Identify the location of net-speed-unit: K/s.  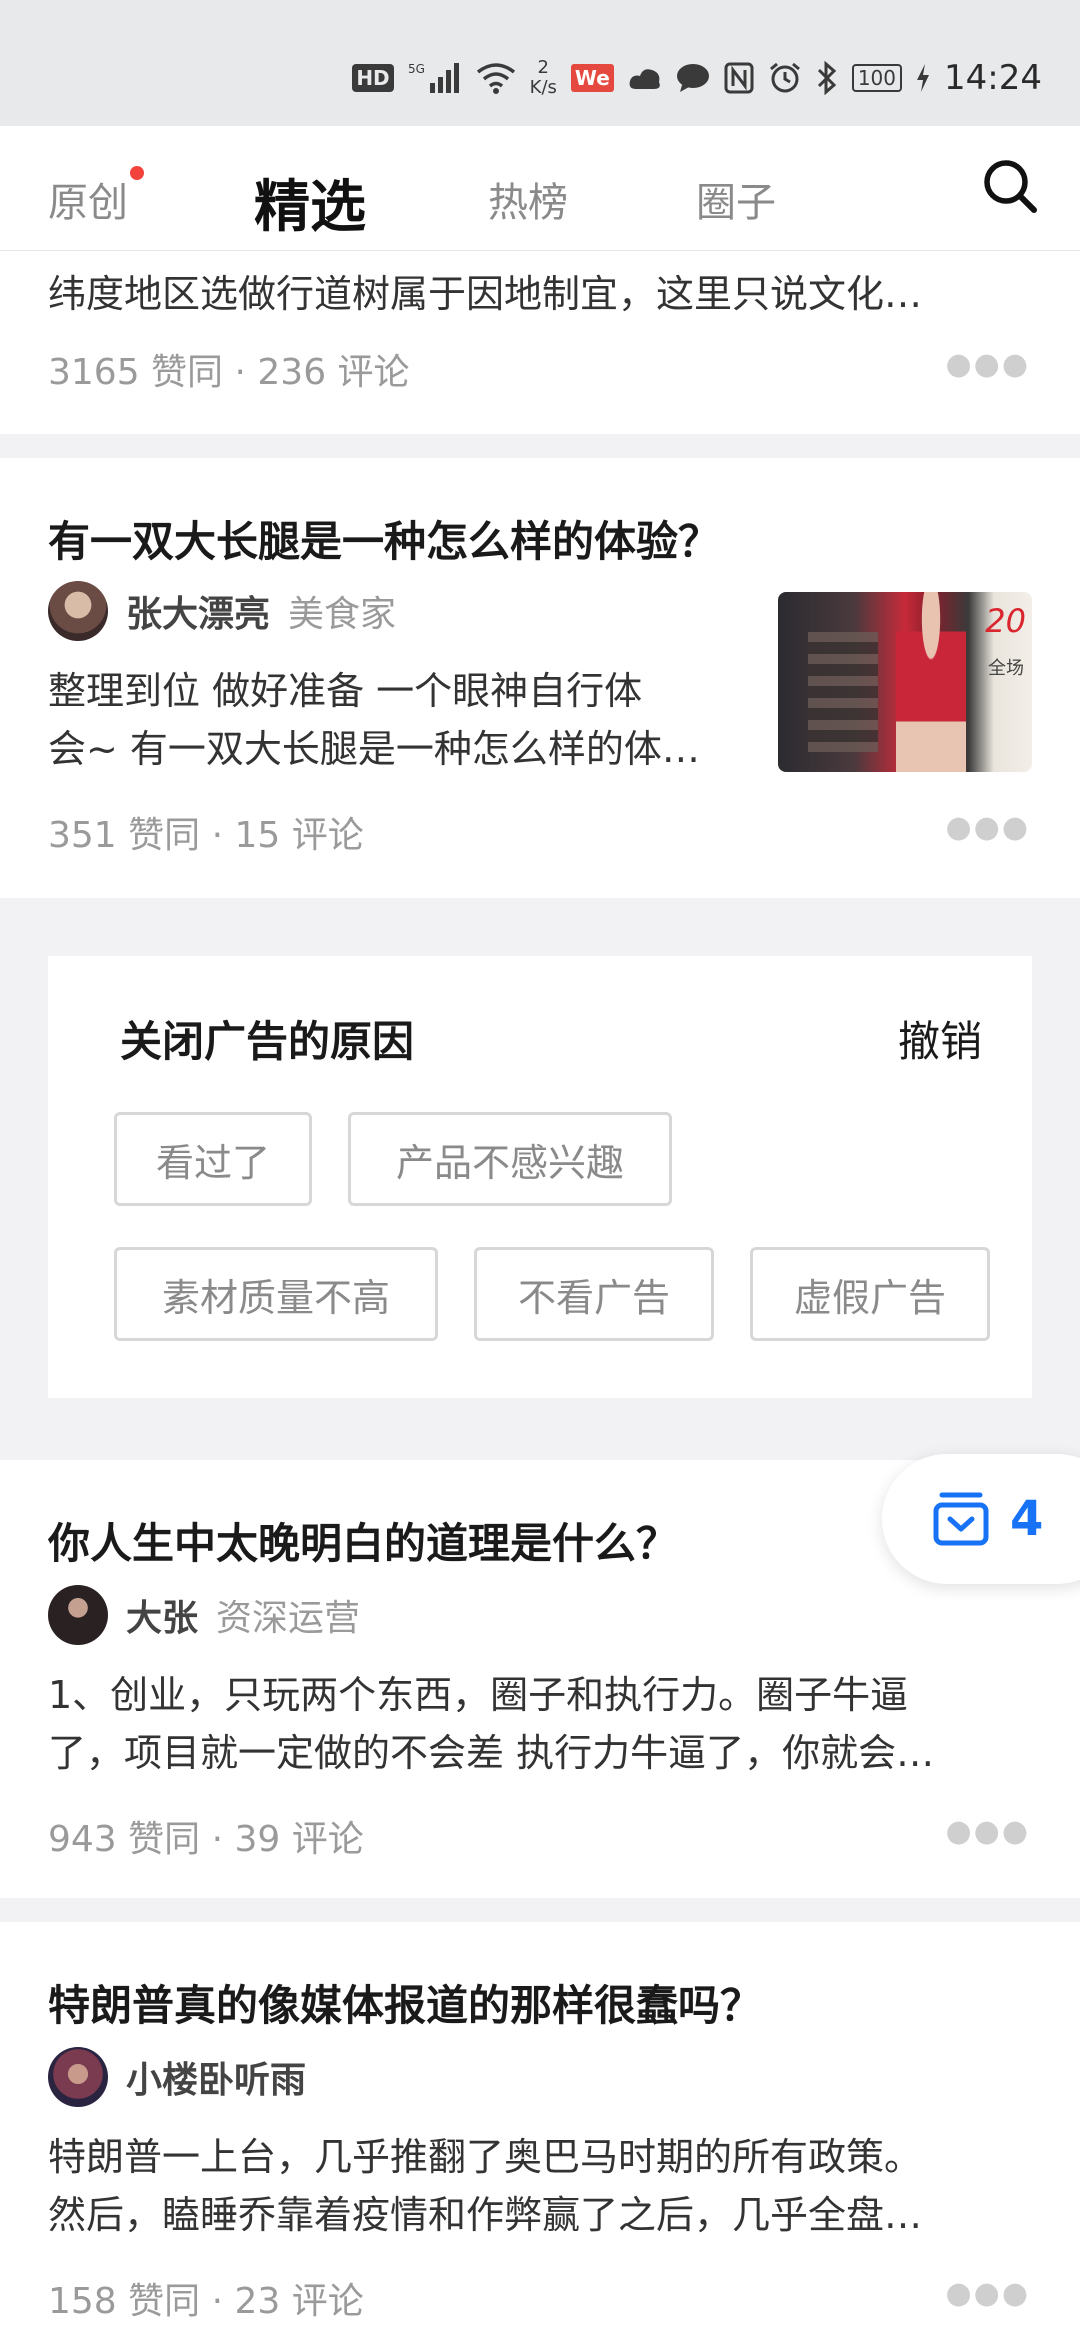
(543, 87).